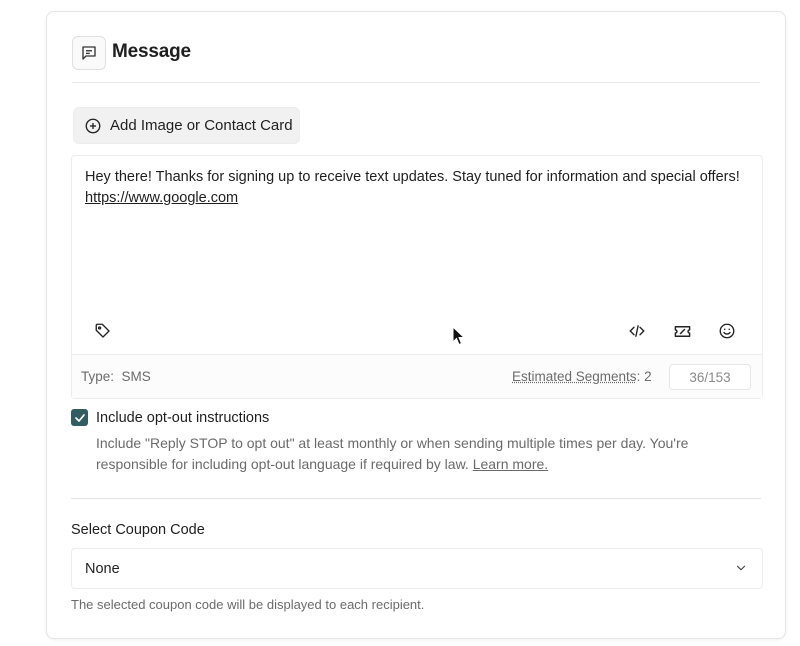 This screenshot has width=800, height=646. What do you see at coordinates (416, 59) in the screenshot?
I see `message-header: Message` at bounding box center [416, 59].